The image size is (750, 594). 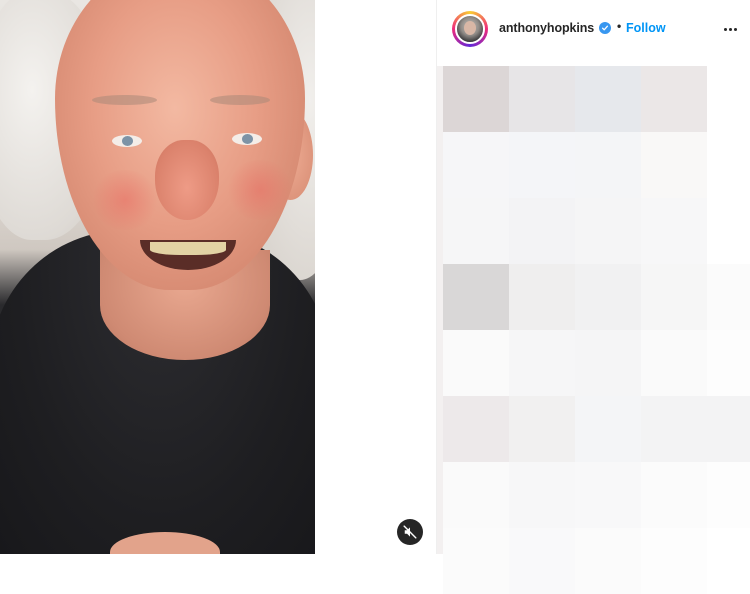 What do you see at coordinates (240, 100) in the screenshot?
I see `brow-right` at bounding box center [240, 100].